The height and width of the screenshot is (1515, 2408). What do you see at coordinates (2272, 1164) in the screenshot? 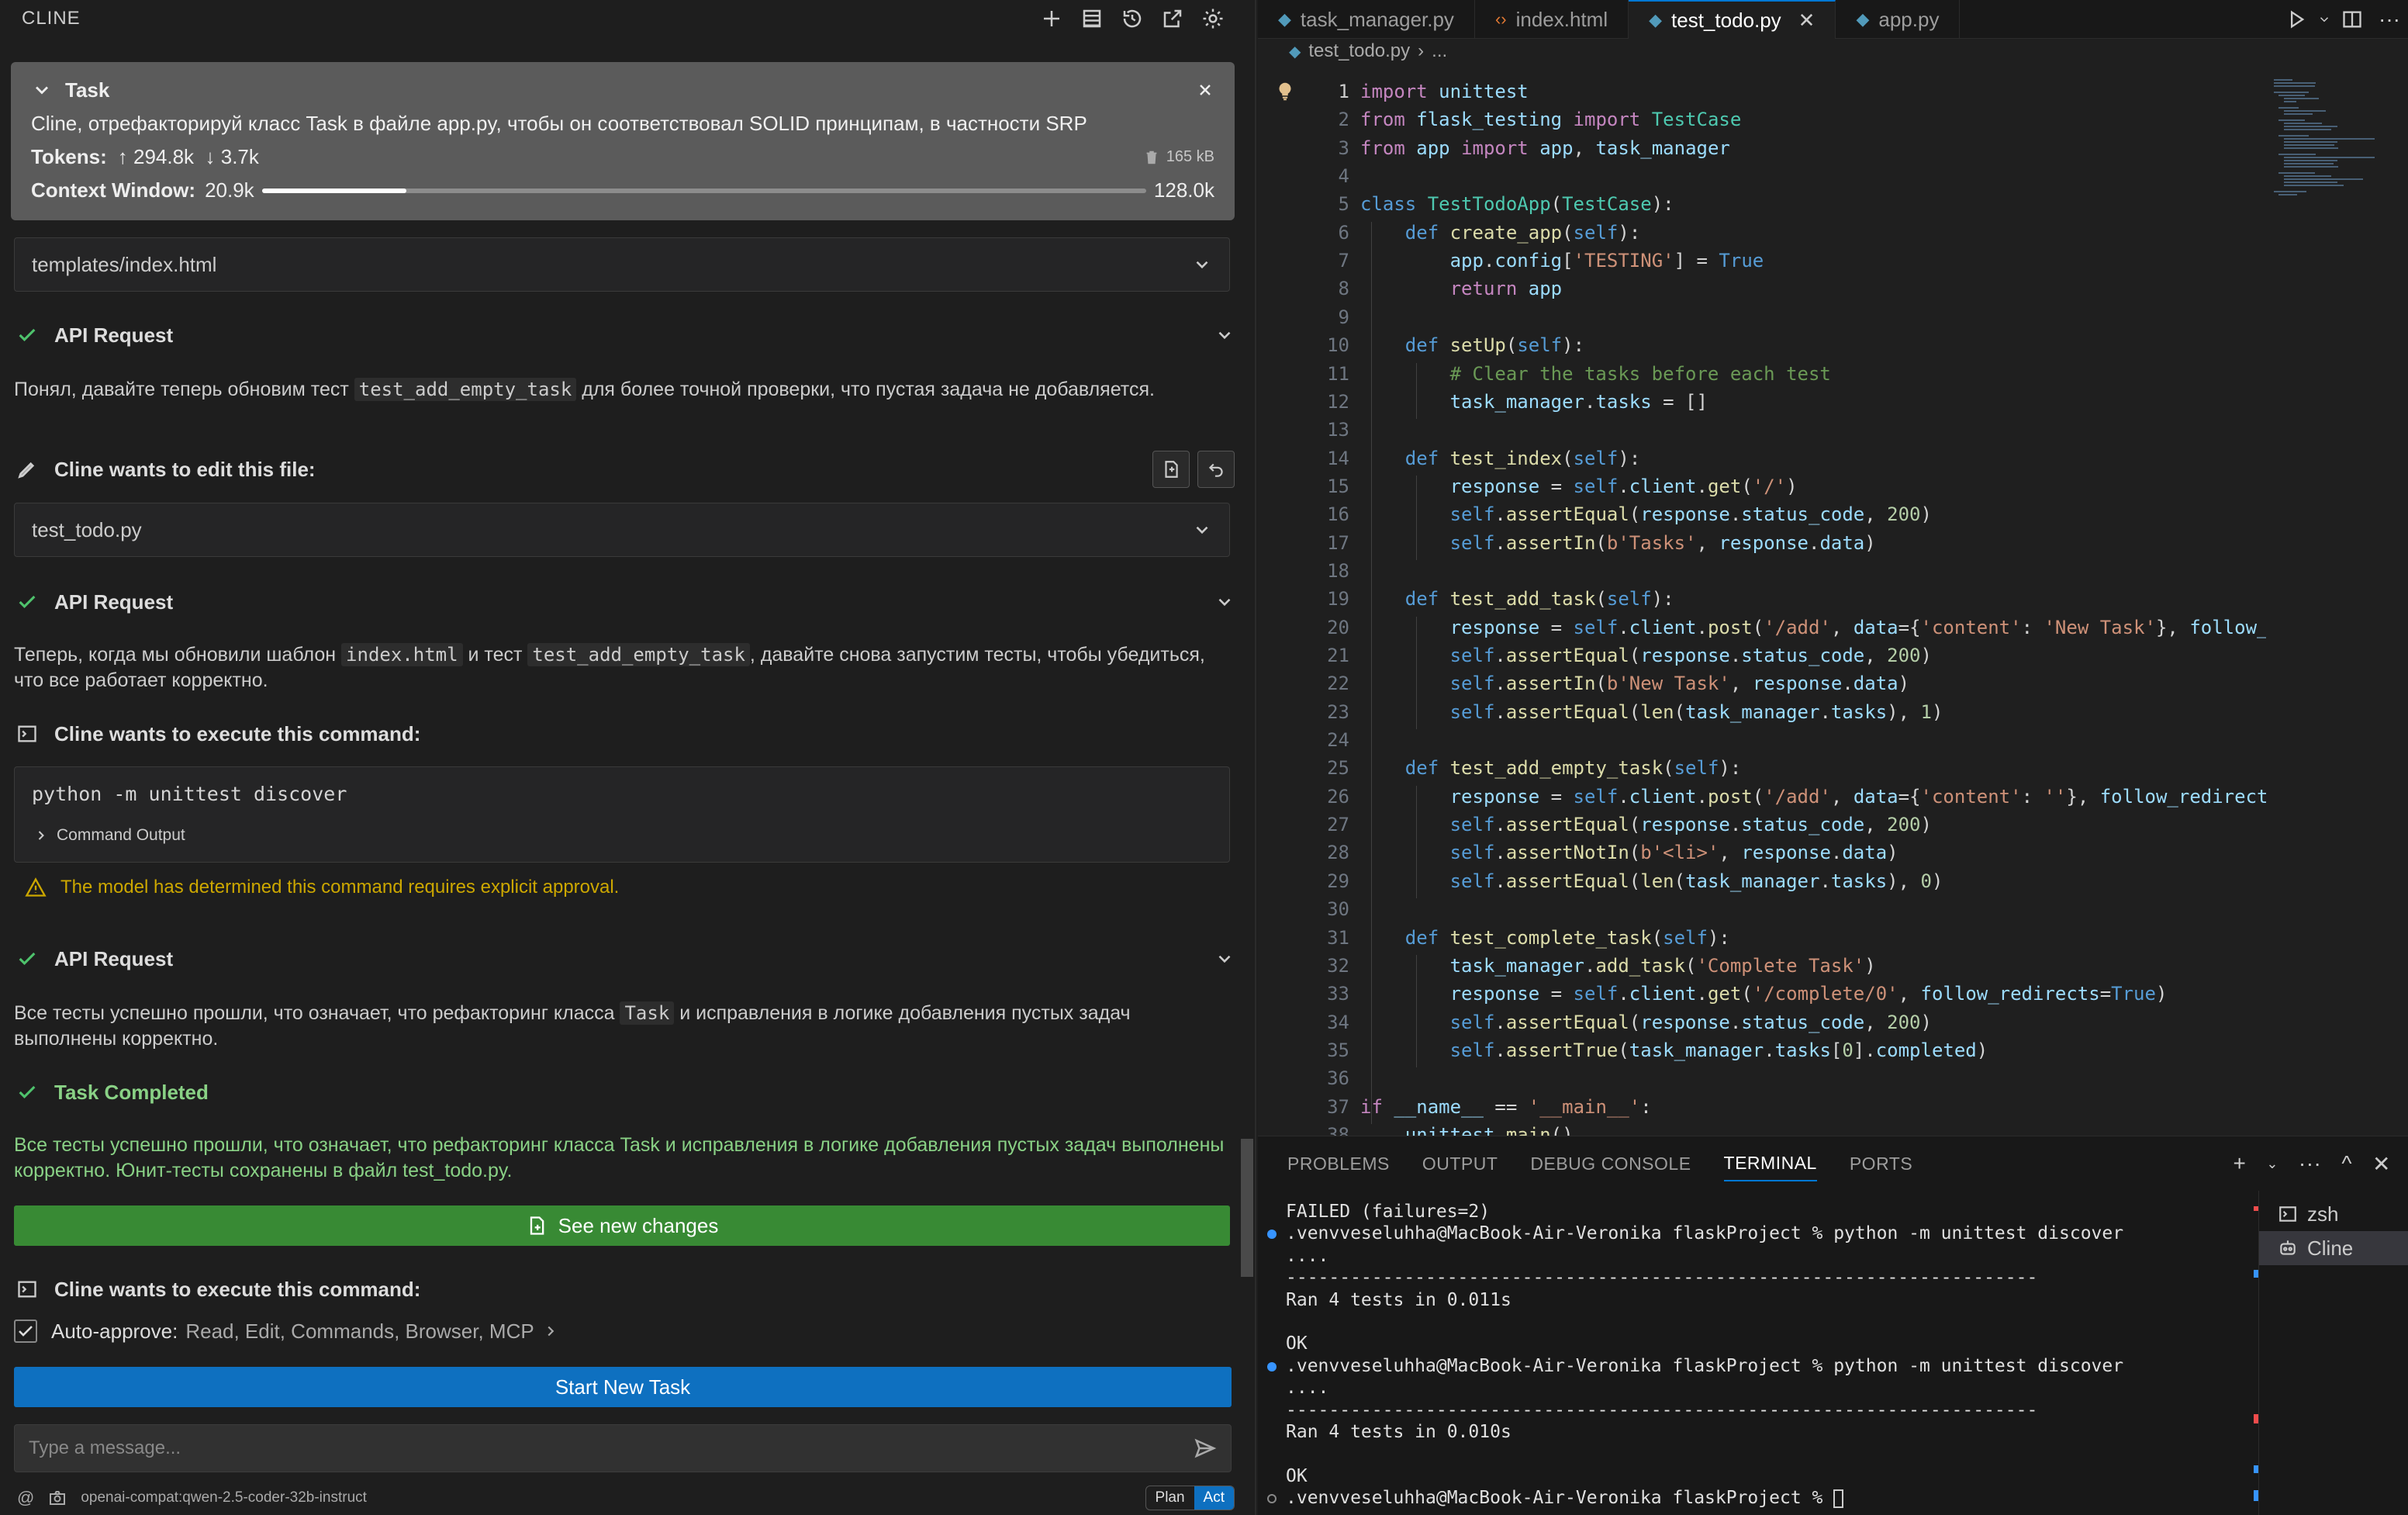
I see `terminal-dropdown-icon: ⌄` at bounding box center [2272, 1164].